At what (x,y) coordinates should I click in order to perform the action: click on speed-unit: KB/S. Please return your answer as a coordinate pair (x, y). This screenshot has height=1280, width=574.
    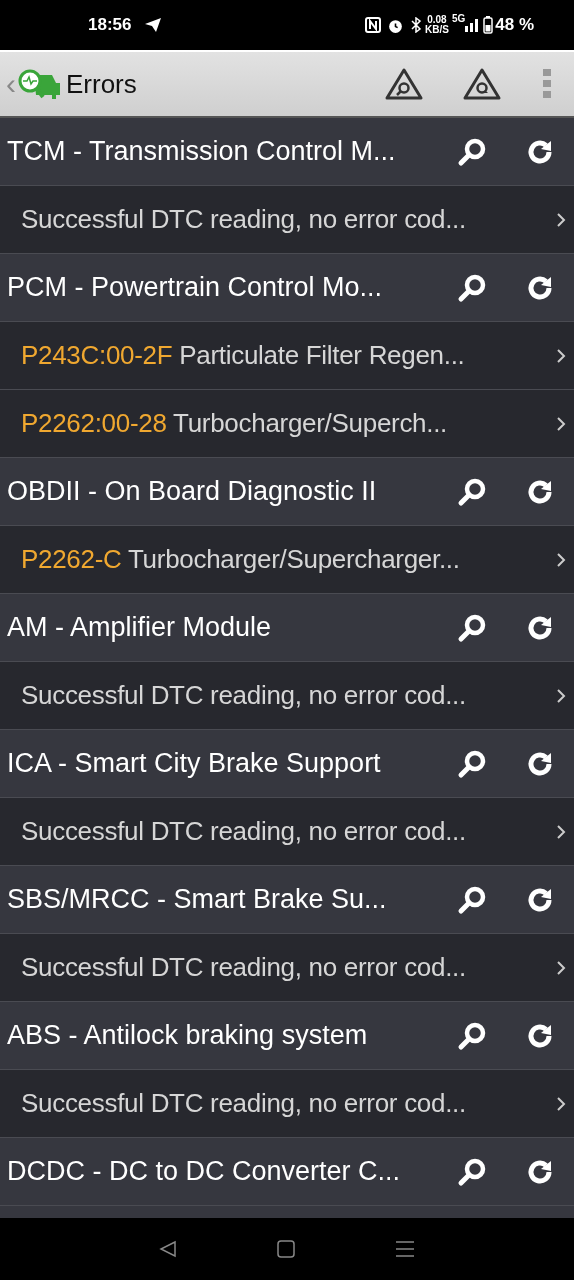
    Looking at the image, I should click on (437, 30).